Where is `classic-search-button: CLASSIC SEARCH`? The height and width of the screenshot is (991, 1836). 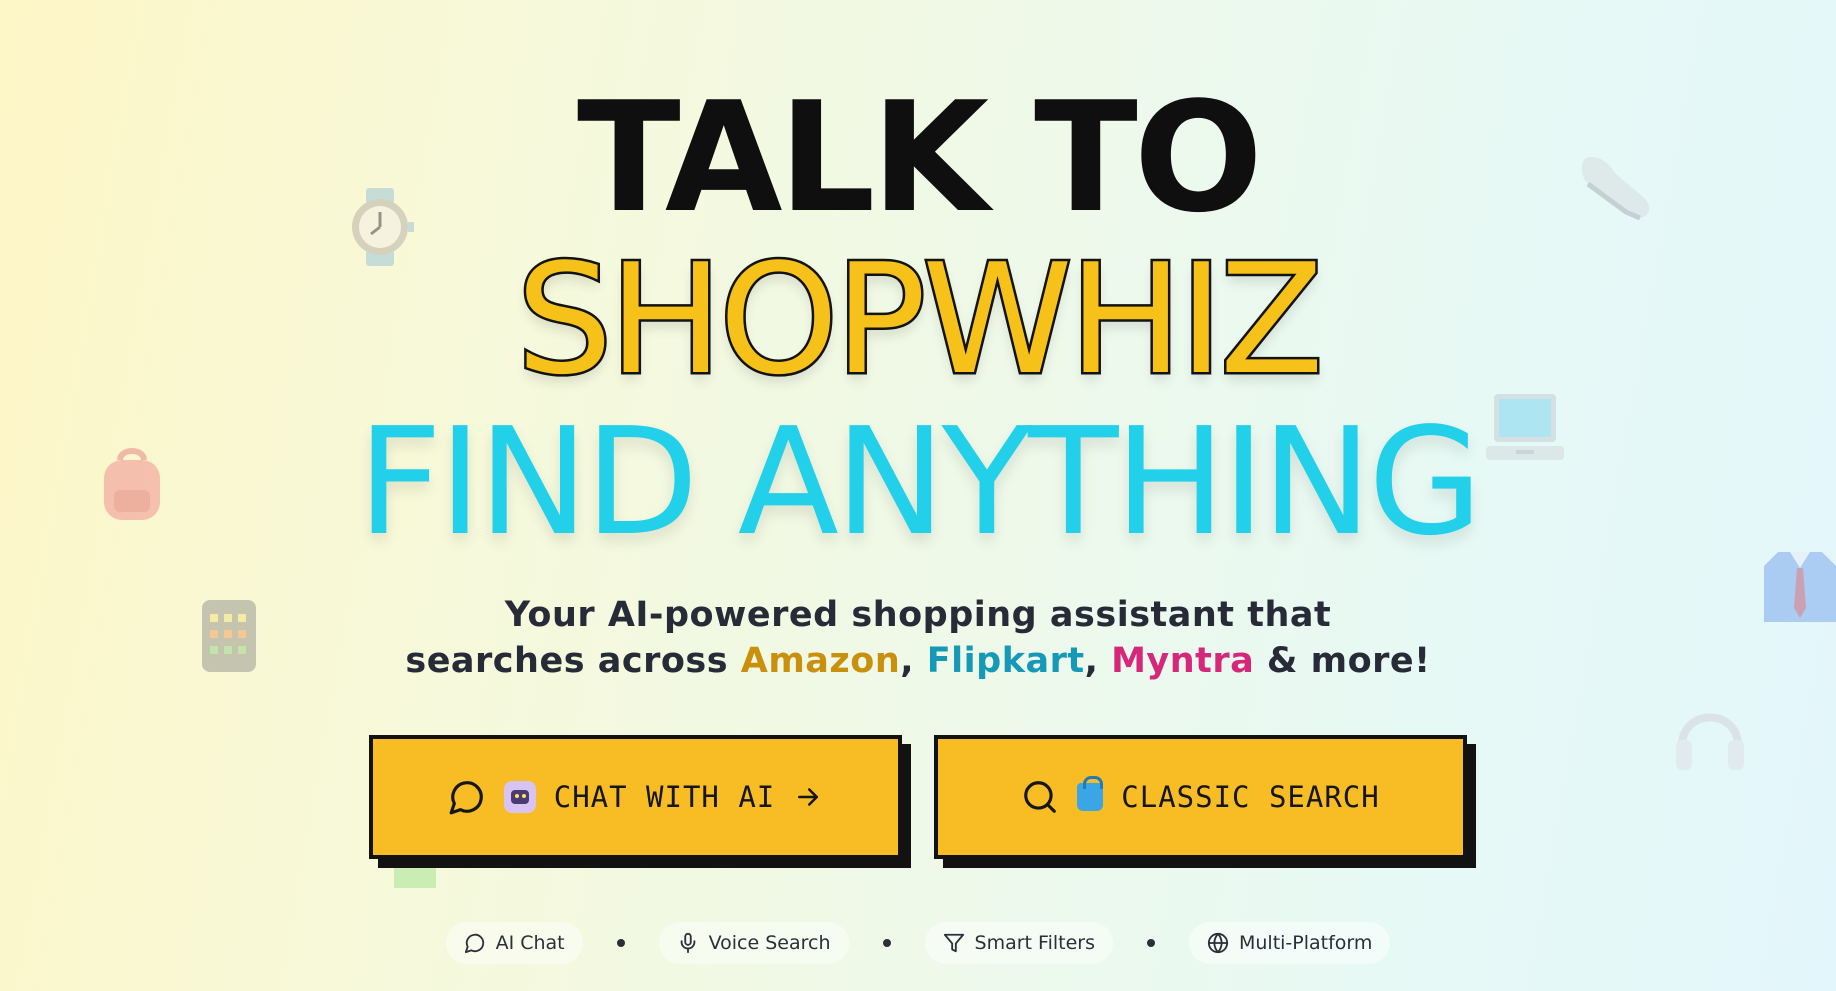
classic-search-button: CLASSIC SEARCH is located at coordinates (1200, 797).